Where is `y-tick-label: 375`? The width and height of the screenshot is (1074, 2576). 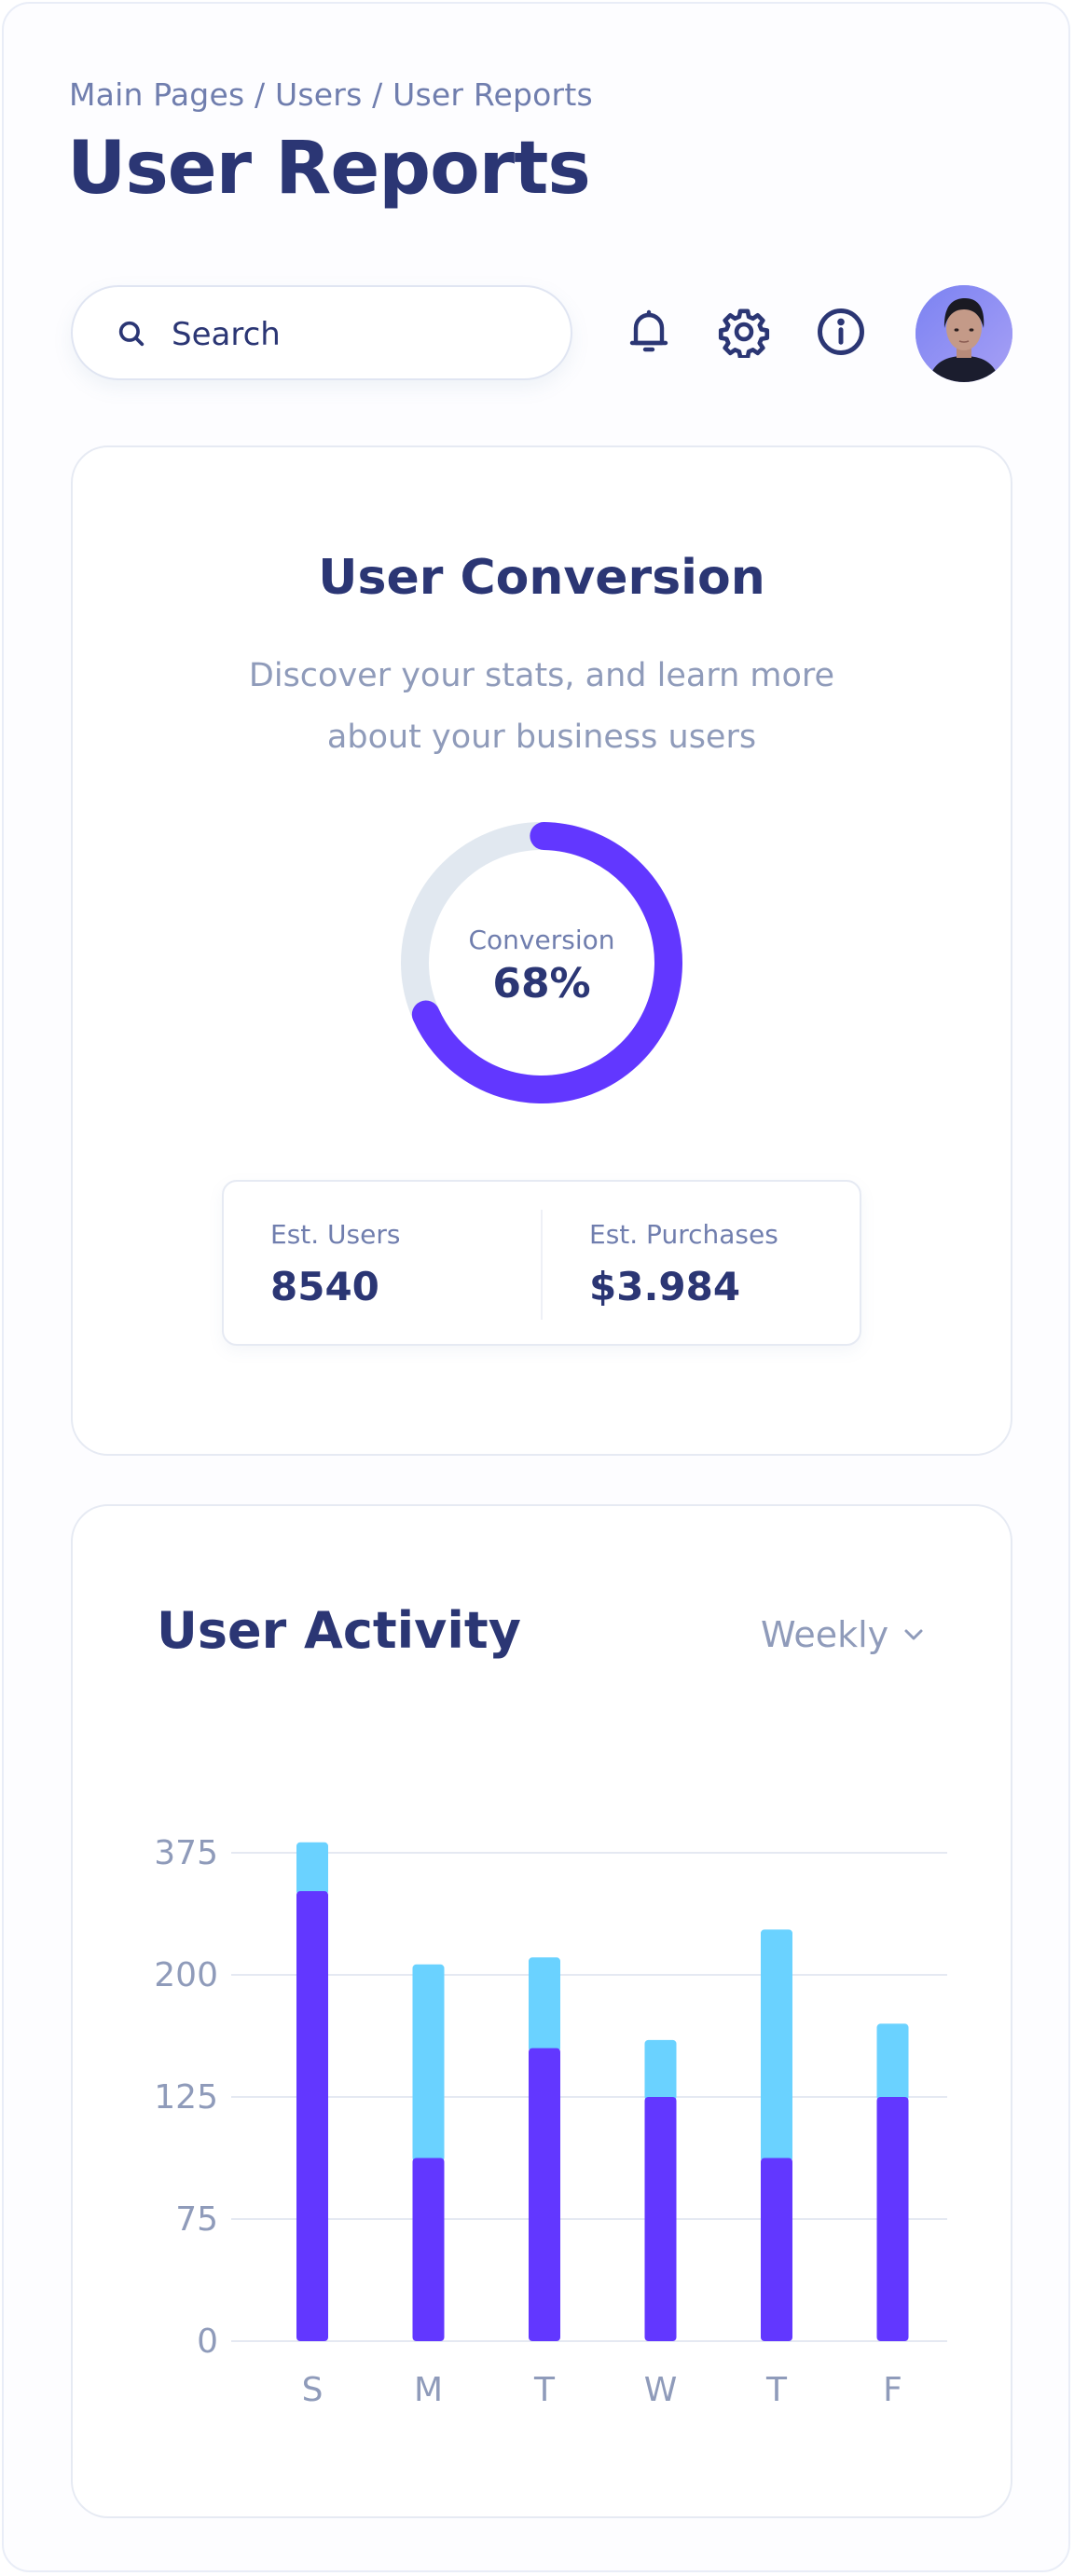 y-tick-label: 375 is located at coordinates (186, 1853).